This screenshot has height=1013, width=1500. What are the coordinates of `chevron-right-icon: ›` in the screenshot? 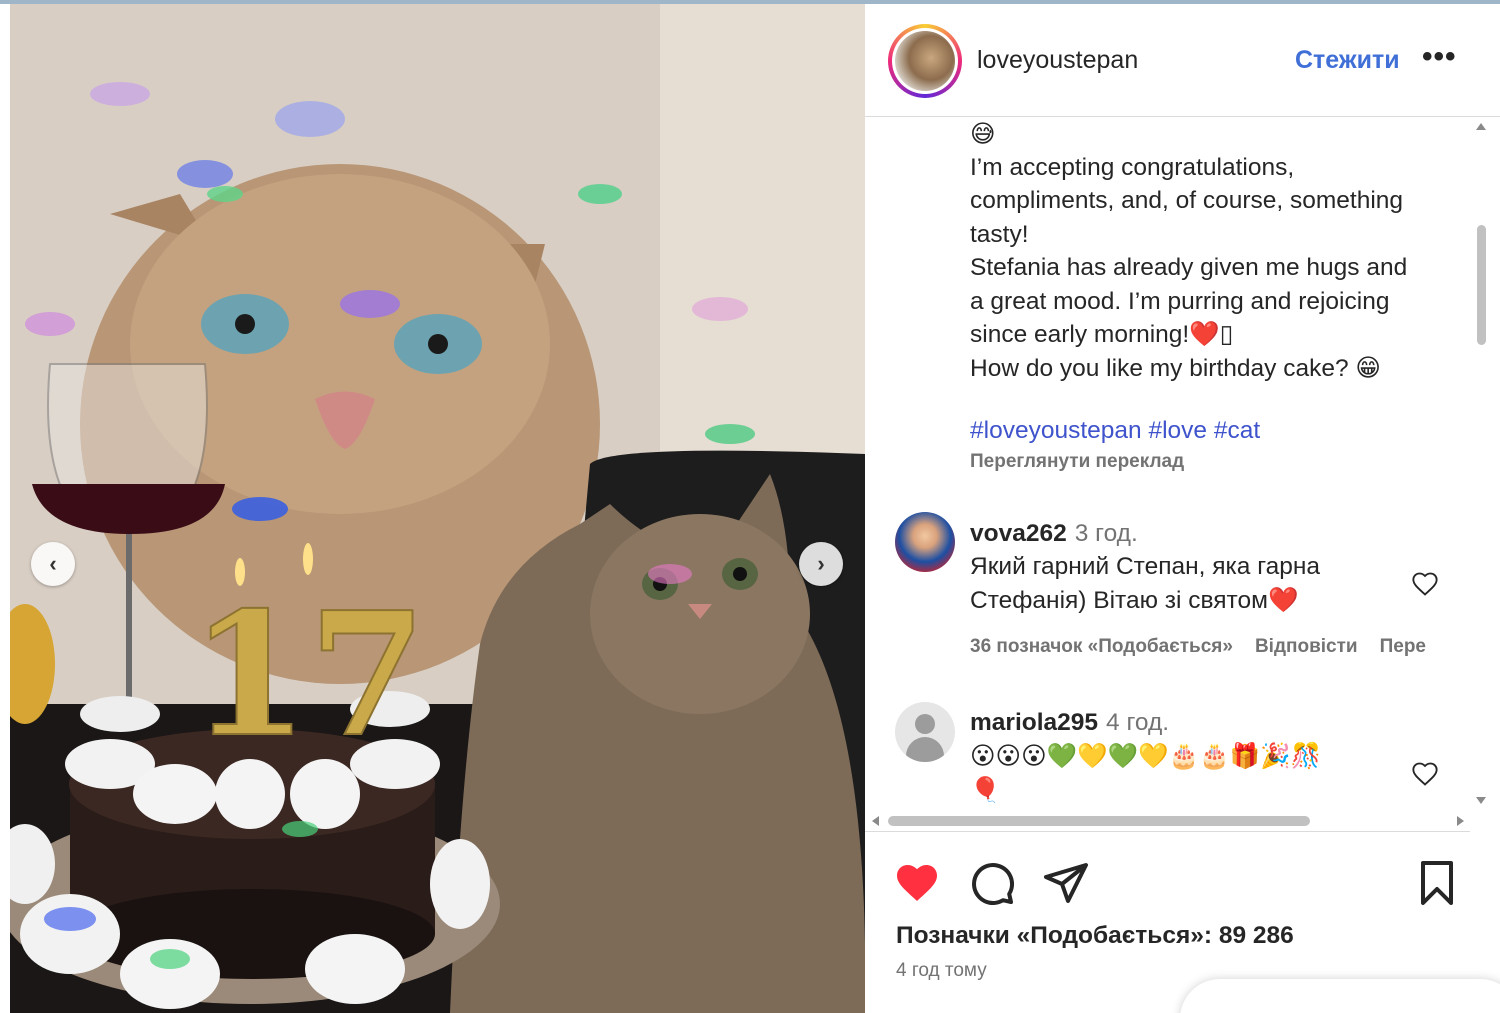 It's located at (821, 563).